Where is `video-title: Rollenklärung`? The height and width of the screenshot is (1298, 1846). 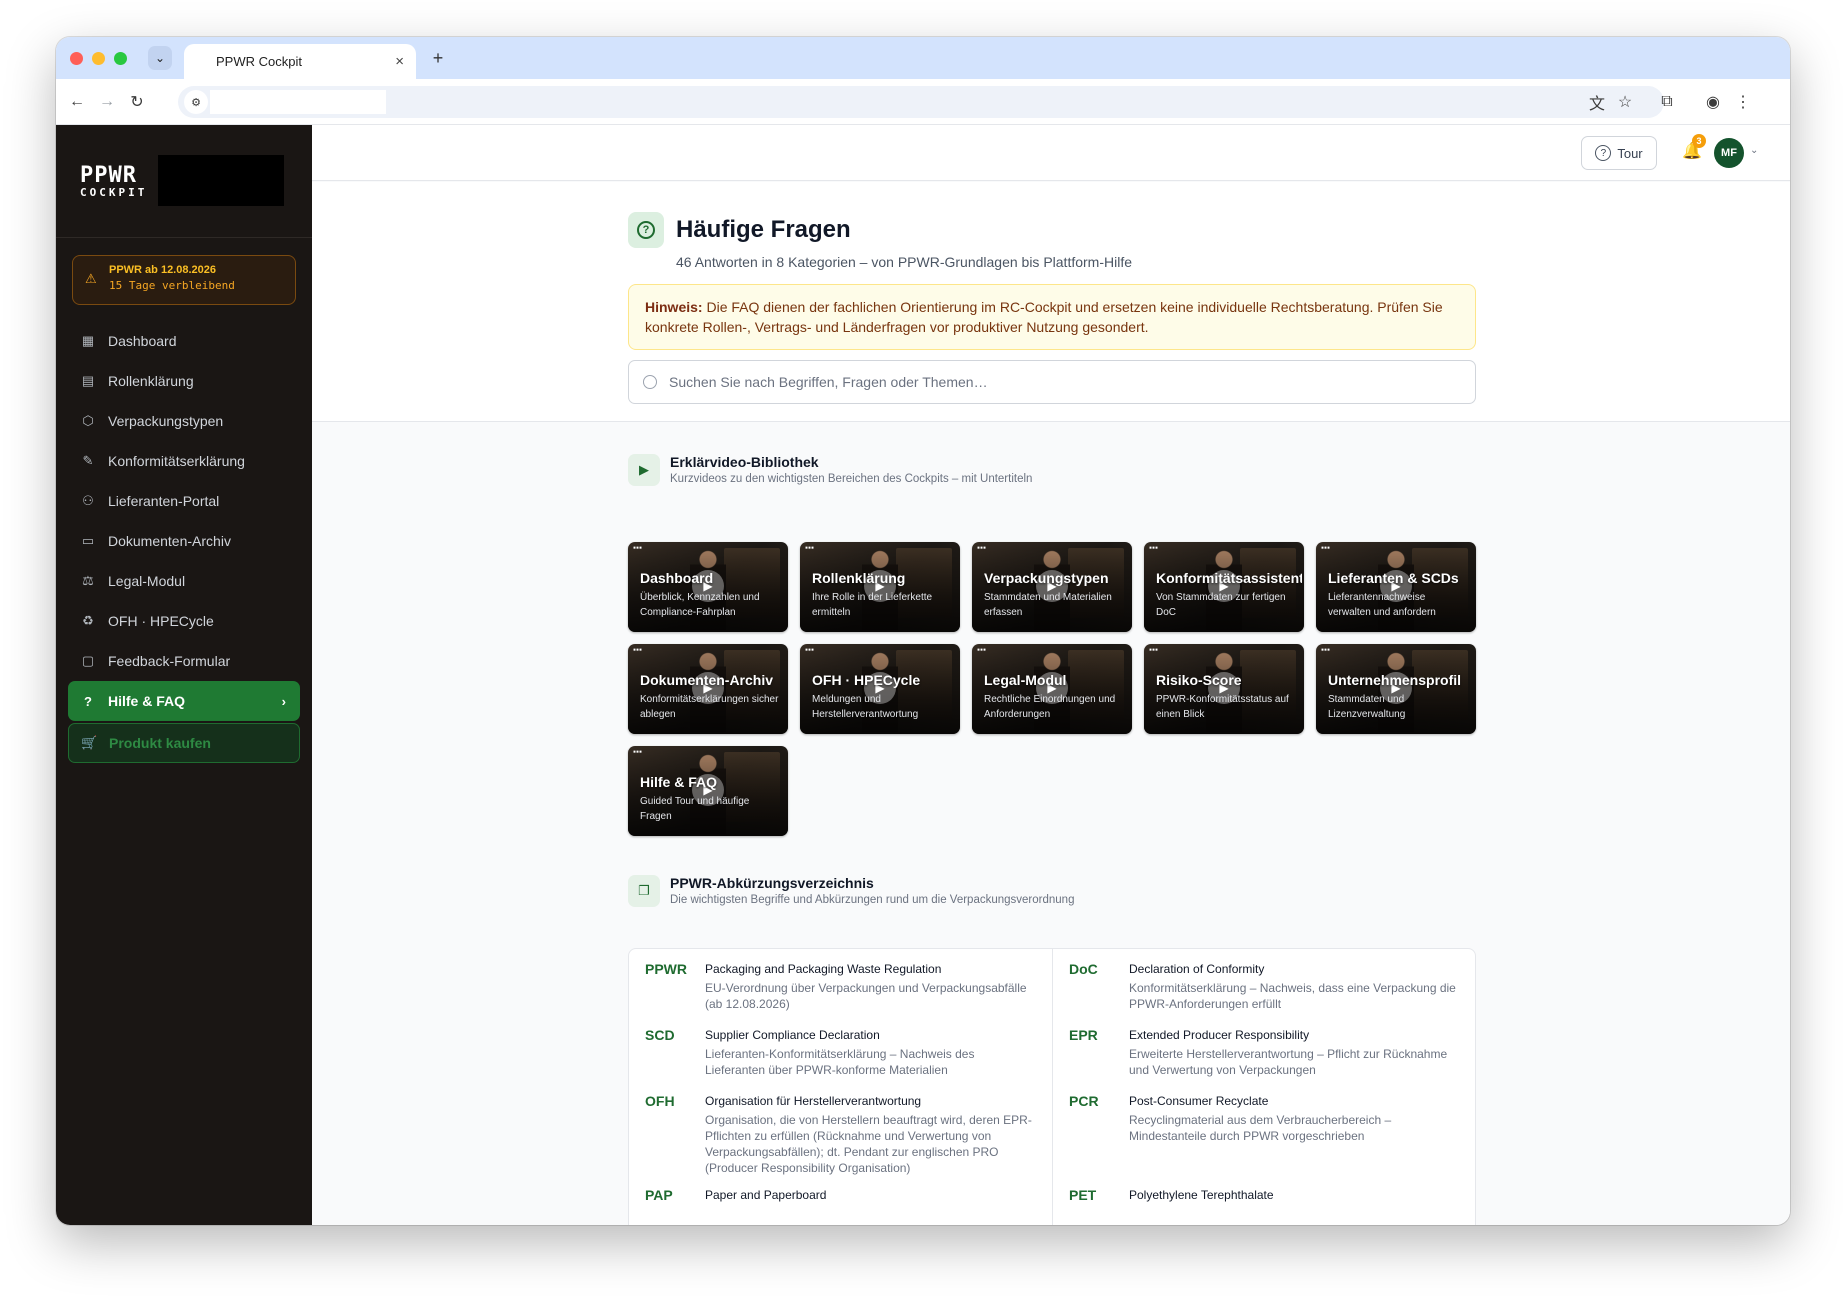
video-title: Rollenklärung is located at coordinates (859, 578).